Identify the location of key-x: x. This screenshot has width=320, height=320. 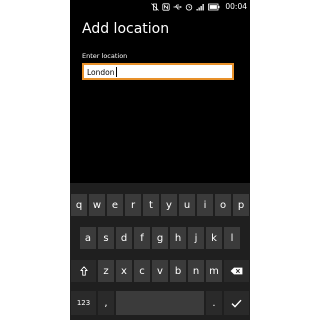
(124, 271).